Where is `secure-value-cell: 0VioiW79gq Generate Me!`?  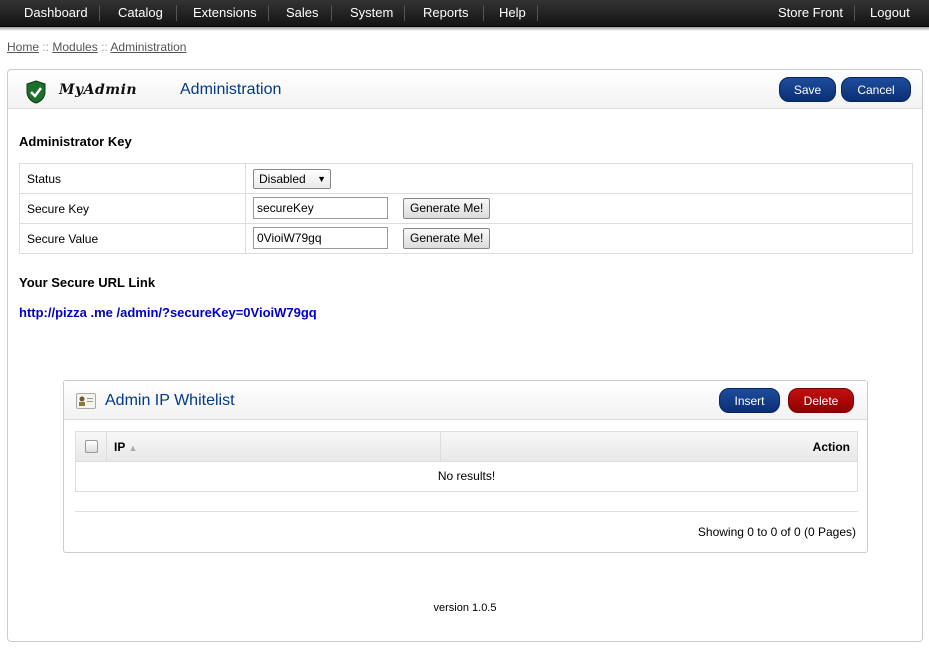
secure-value-cell: 0VioiW79gq Generate Me! is located at coordinates (579, 238).